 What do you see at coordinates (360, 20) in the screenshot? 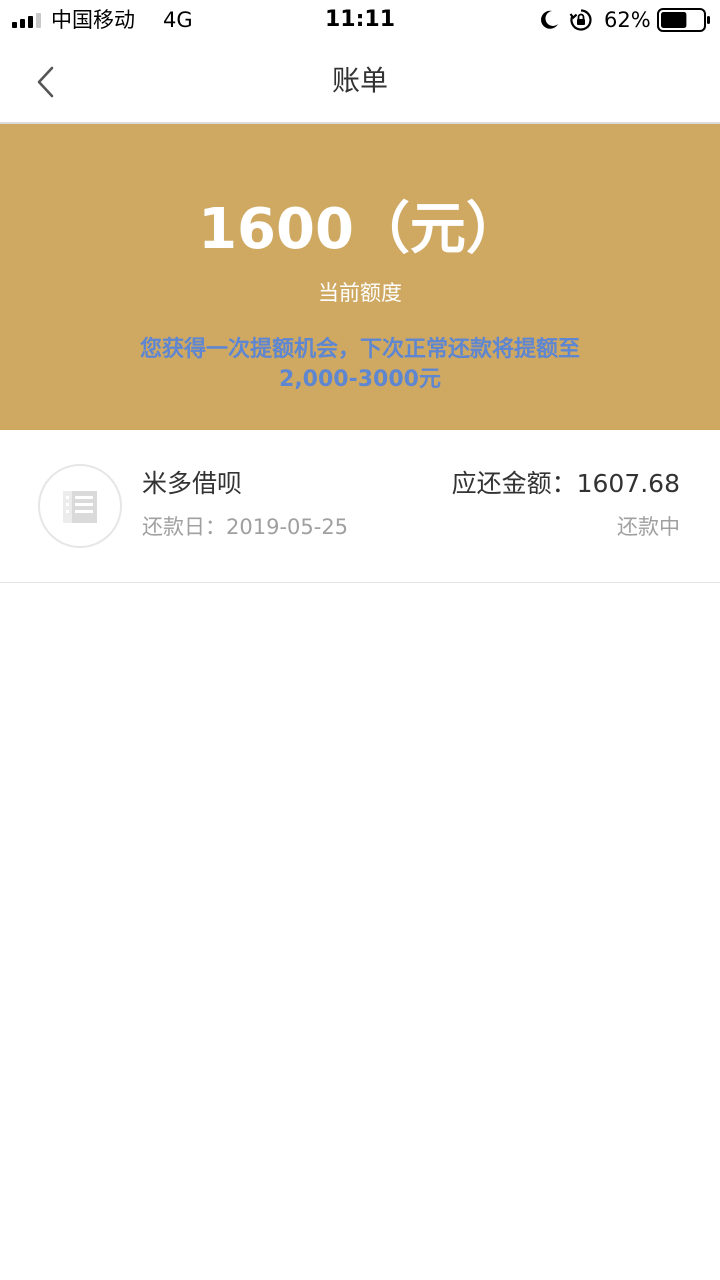
I see `status-bar: 中国移动 4G 11:11 62%` at bounding box center [360, 20].